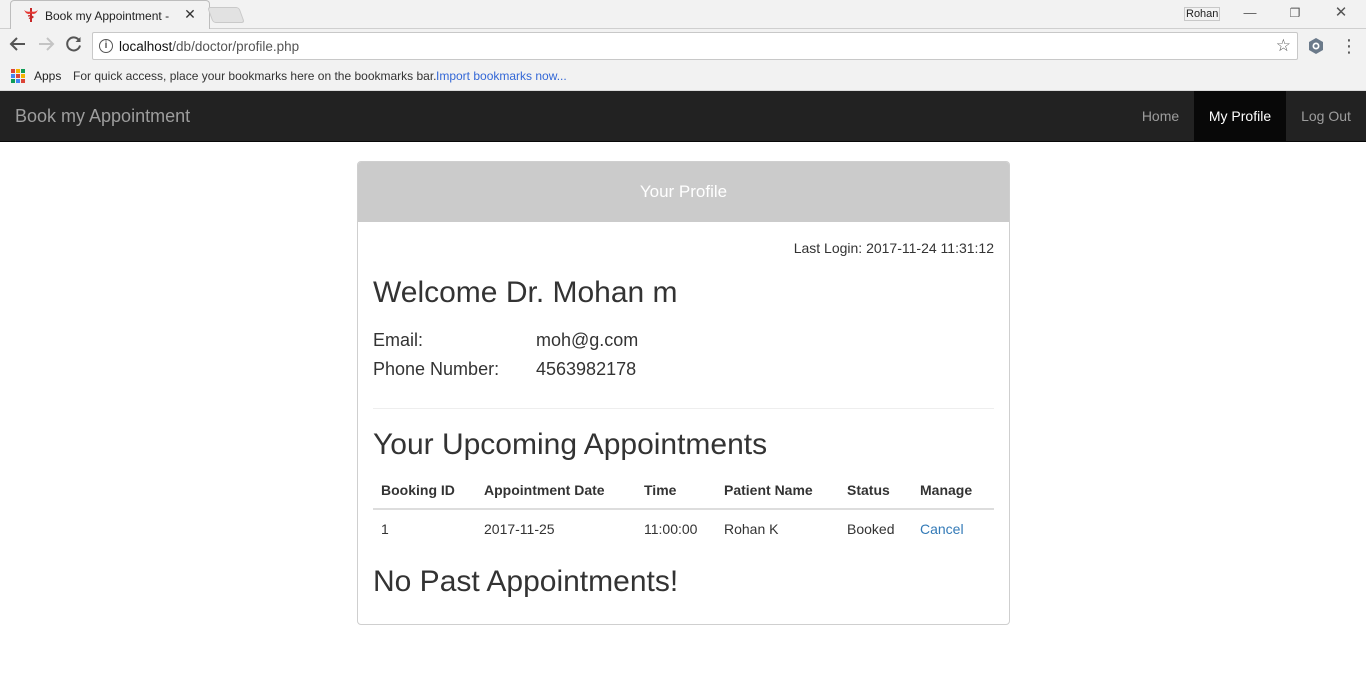  What do you see at coordinates (1240, 116) in the screenshot?
I see `nav-item-my-profile: My Profile` at bounding box center [1240, 116].